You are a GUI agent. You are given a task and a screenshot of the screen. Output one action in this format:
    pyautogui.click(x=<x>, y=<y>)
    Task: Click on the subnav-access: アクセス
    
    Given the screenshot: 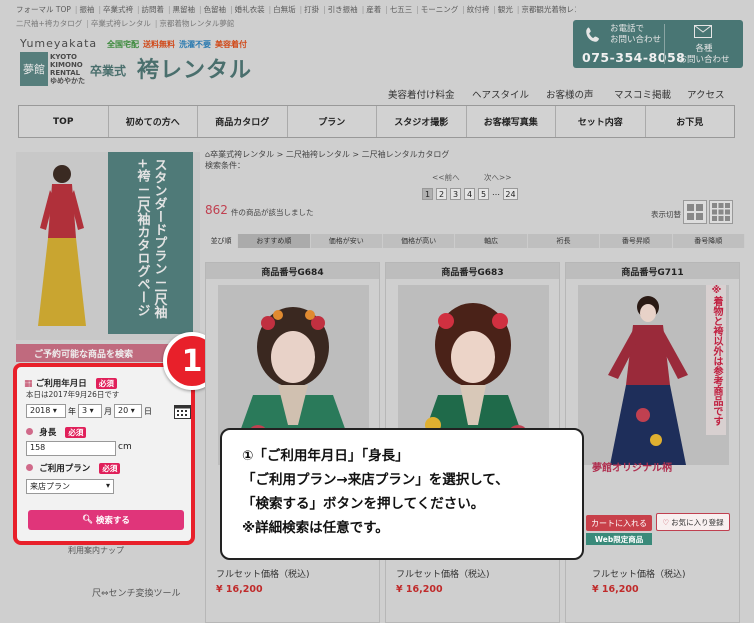 What is the action you would take?
    pyautogui.click(x=706, y=94)
    